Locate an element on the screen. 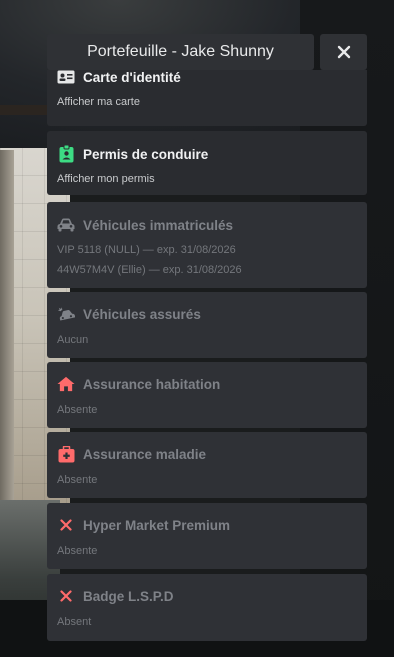 The width and height of the screenshot is (394, 657). card-title: Assurance habitation is located at coordinates (152, 384).